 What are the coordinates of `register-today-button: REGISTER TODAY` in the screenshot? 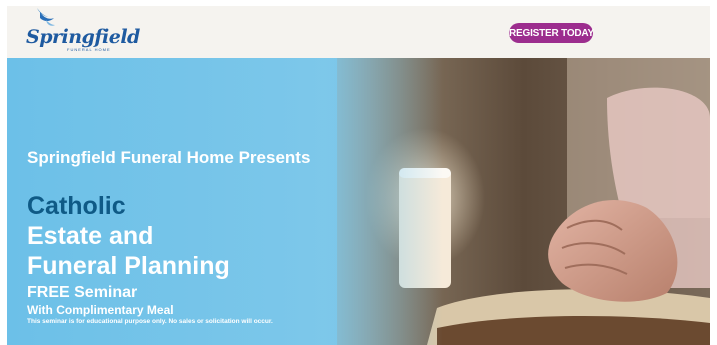 It's located at (551, 33).